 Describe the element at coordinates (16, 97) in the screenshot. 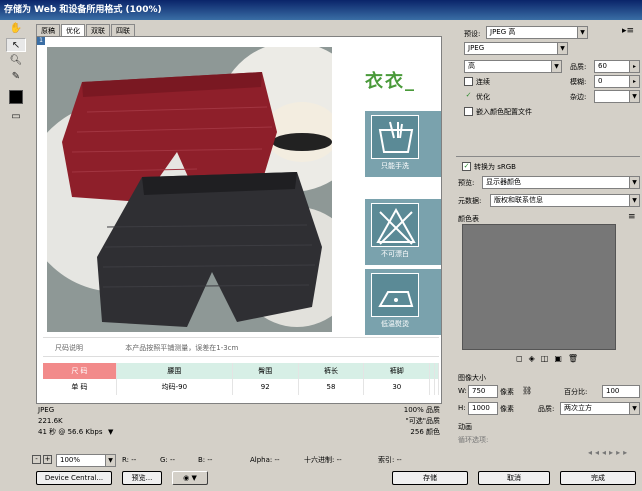

I see `eyedropper-color-swatch` at that location.